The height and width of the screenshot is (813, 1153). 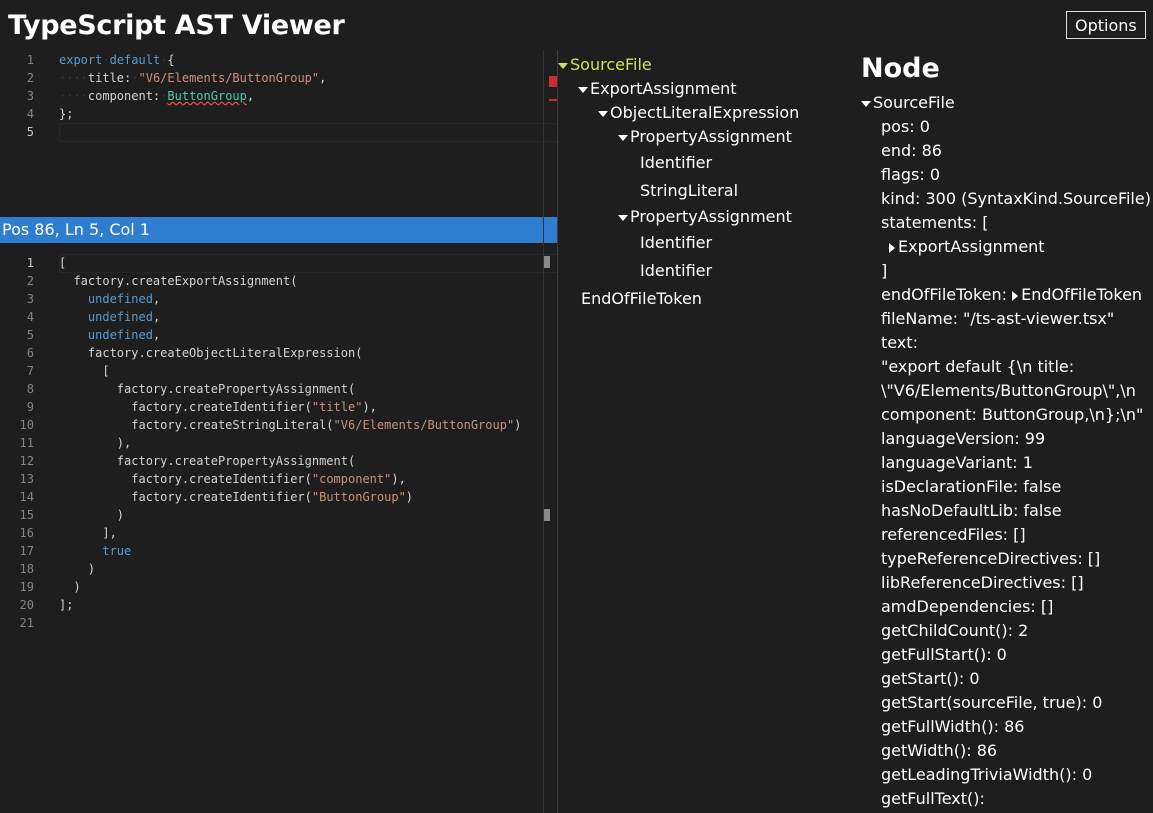 What do you see at coordinates (663, 88) in the screenshot?
I see `ast-tree-node-label: ExportAssignment` at bounding box center [663, 88].